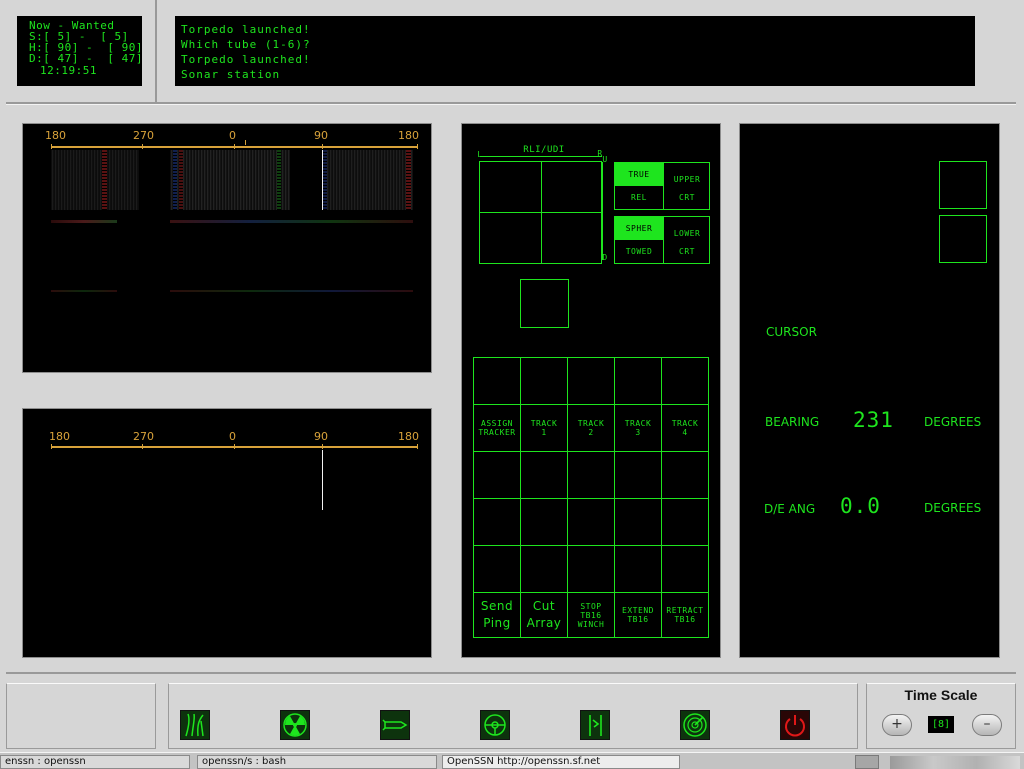 This screenshot has height=769, width=1024. I want to click on lower-sonar-display: 180 270 0 90 180, so click(227, 533).